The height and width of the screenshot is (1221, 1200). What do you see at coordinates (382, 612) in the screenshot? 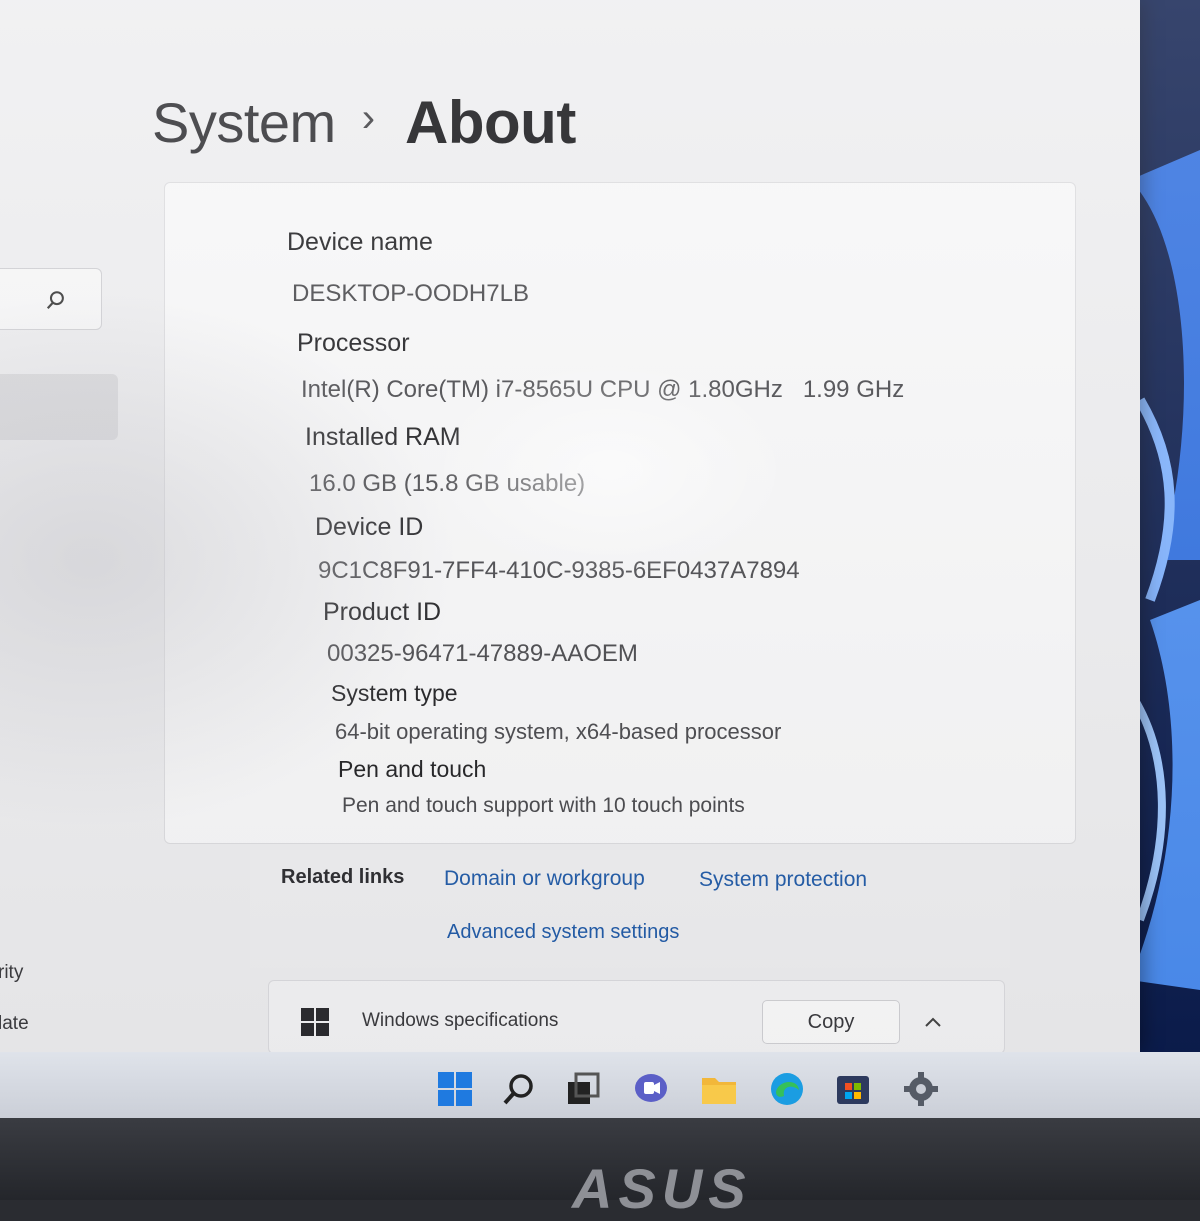
I see `spec-label-product-id: Product ID` at bounding box center [382, 612].